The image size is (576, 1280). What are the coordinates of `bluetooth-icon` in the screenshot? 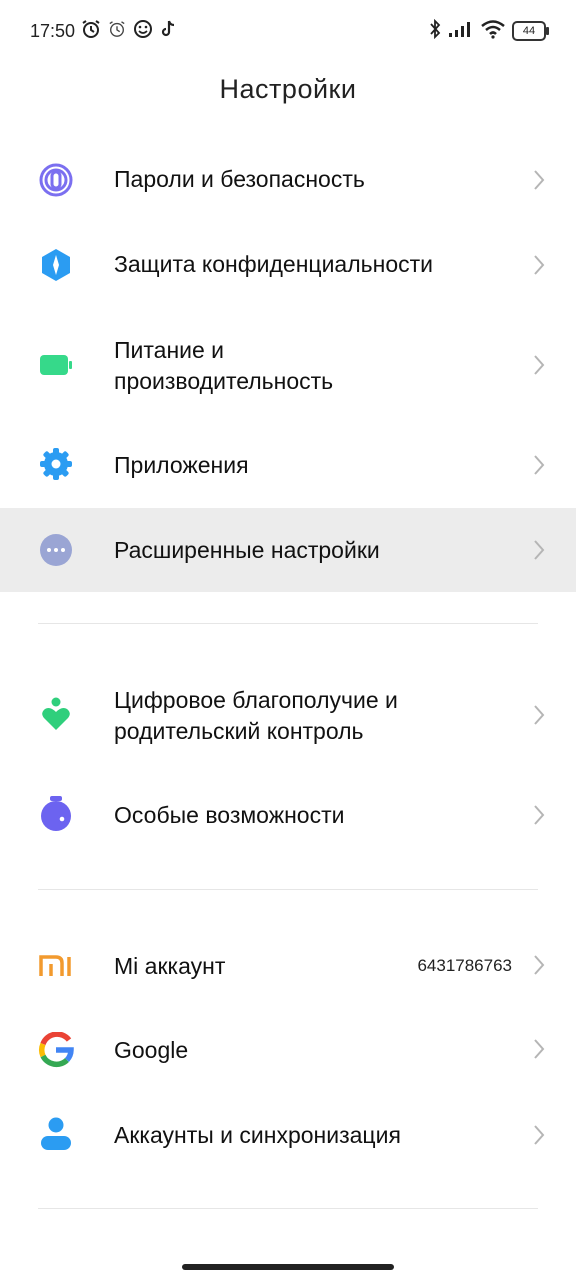 It's located at (435, 31).